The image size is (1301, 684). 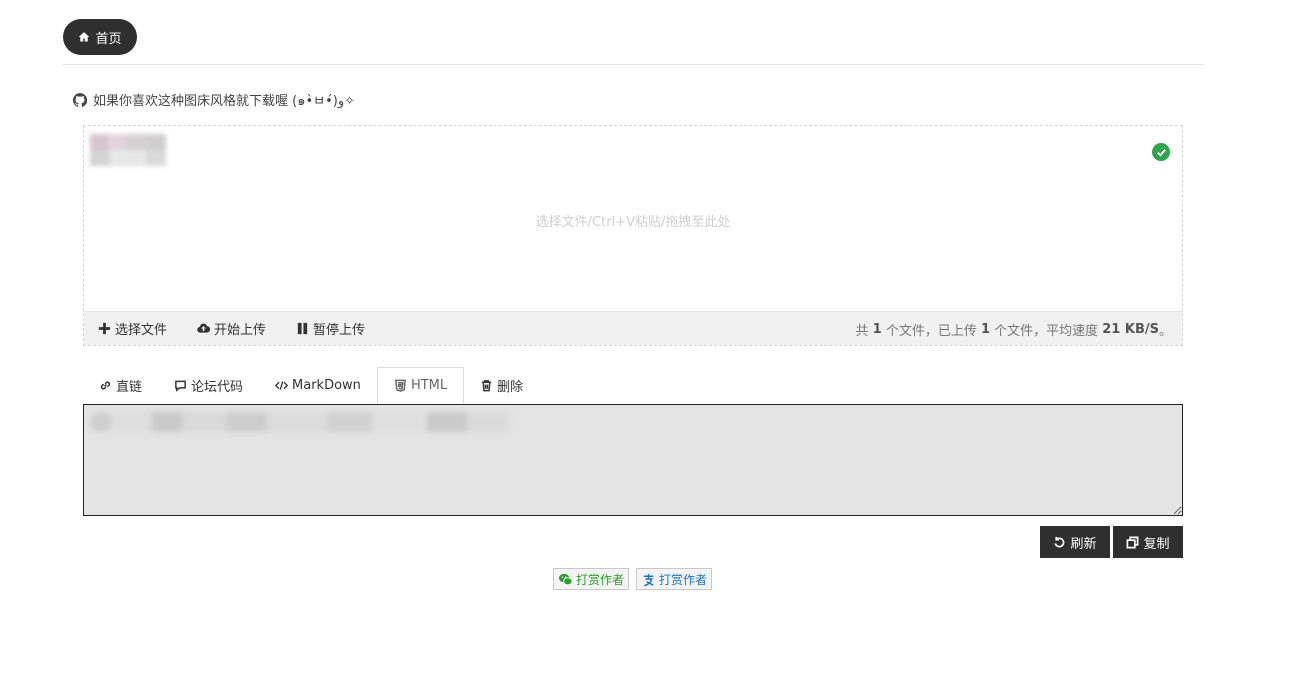 I want to click on html5-icon, so click(x=400, y=385).